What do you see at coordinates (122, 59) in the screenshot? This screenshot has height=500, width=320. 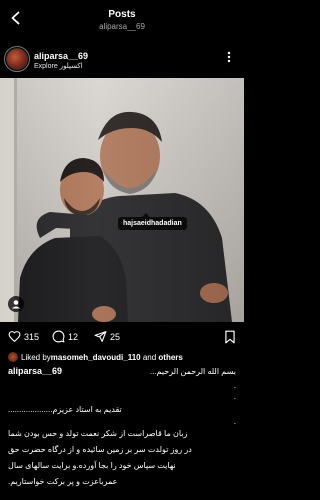 I see `post-author-row: aliparsa__69 Explore اکسپلور` at bounding box center [122, 59].